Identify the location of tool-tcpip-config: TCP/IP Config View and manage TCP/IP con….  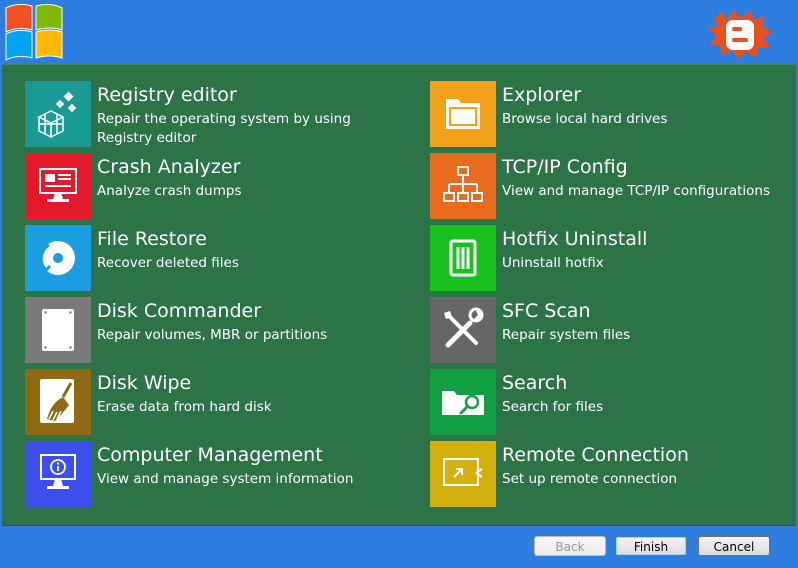
(600, 186).